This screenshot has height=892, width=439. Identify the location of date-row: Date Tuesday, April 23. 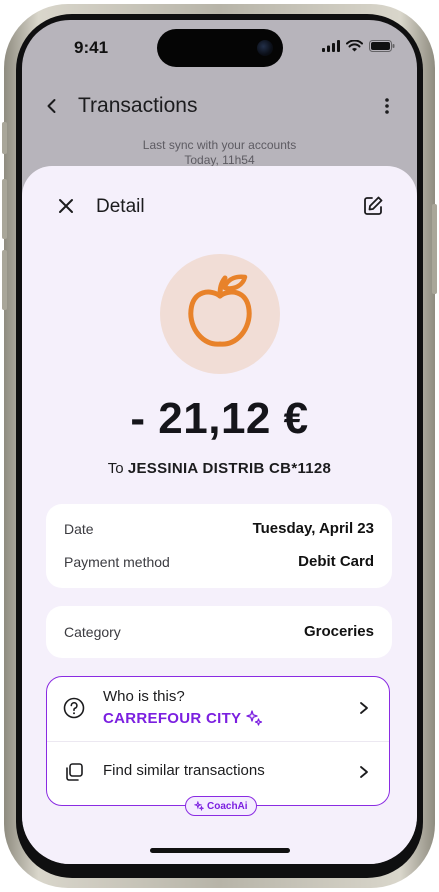
(219, 529).